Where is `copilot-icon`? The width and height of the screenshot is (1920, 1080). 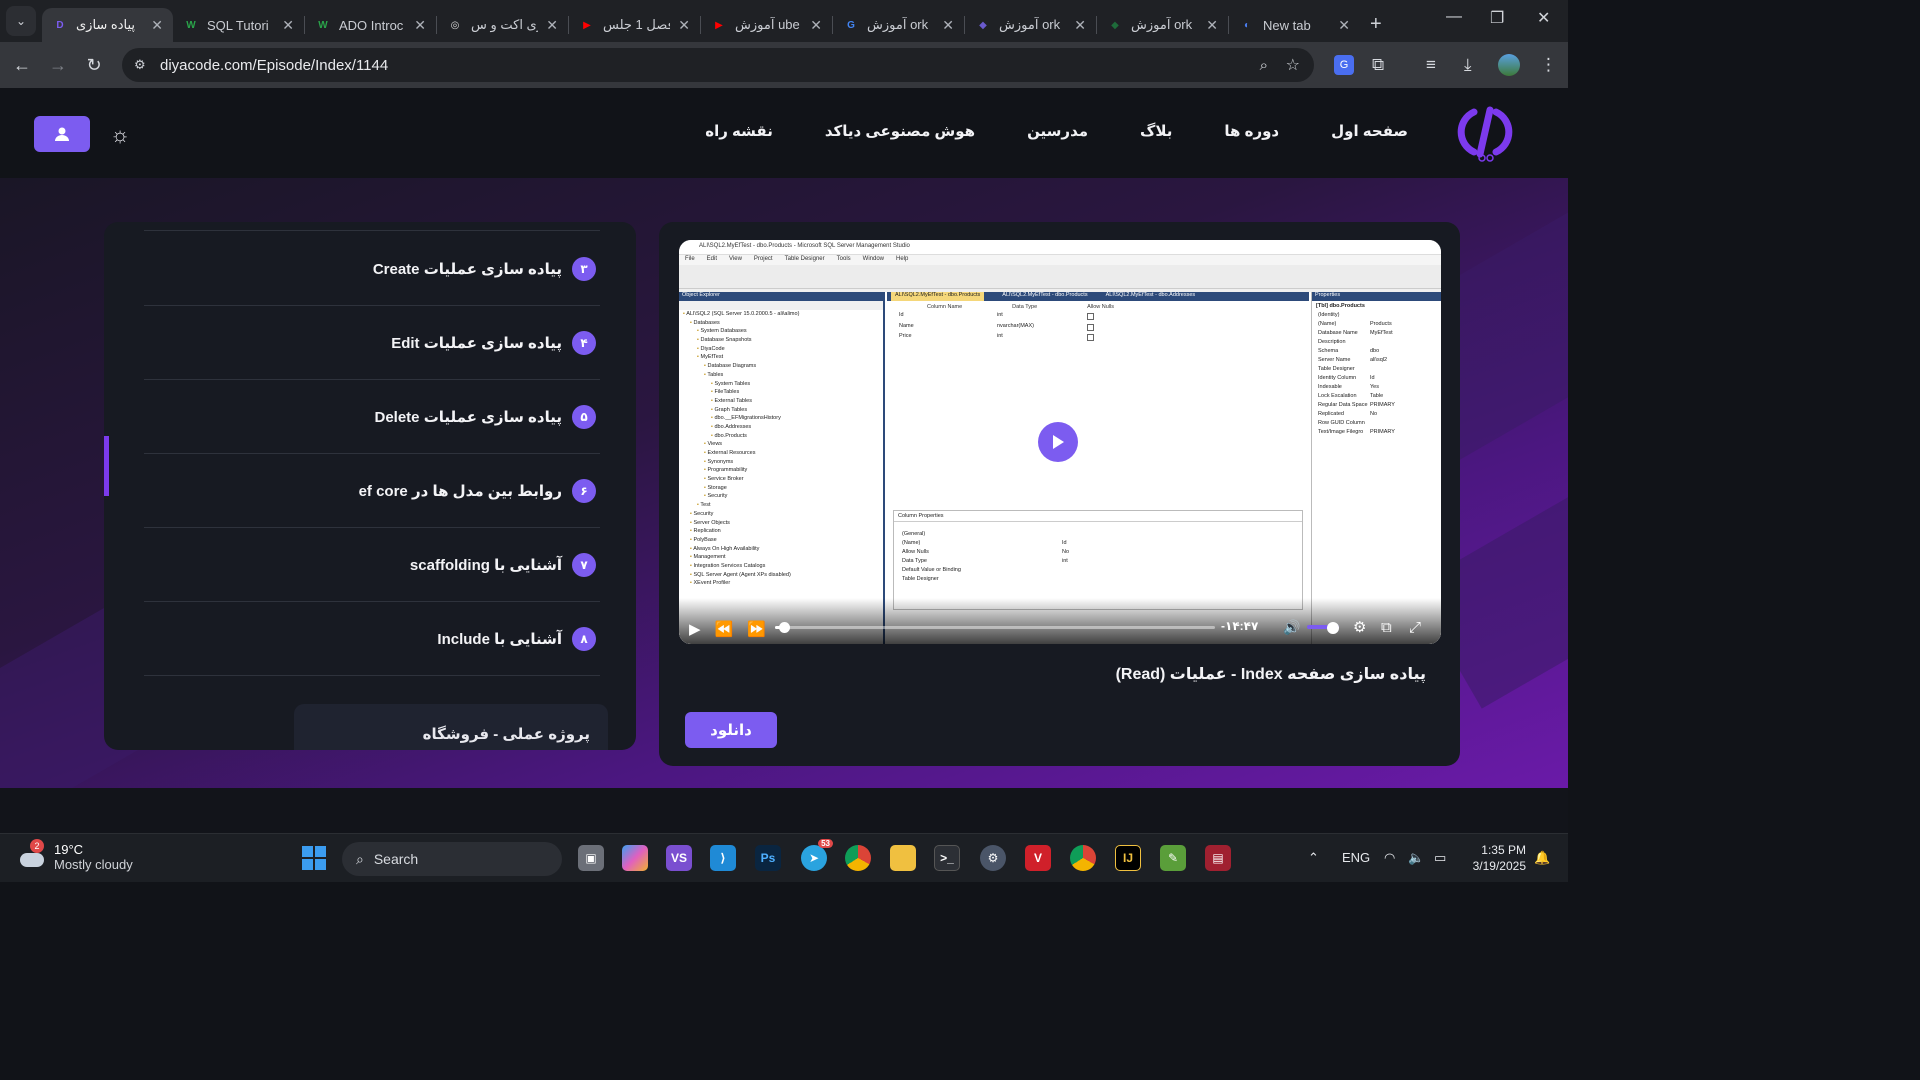
copilot-icon is located at coordinates (635, 858).